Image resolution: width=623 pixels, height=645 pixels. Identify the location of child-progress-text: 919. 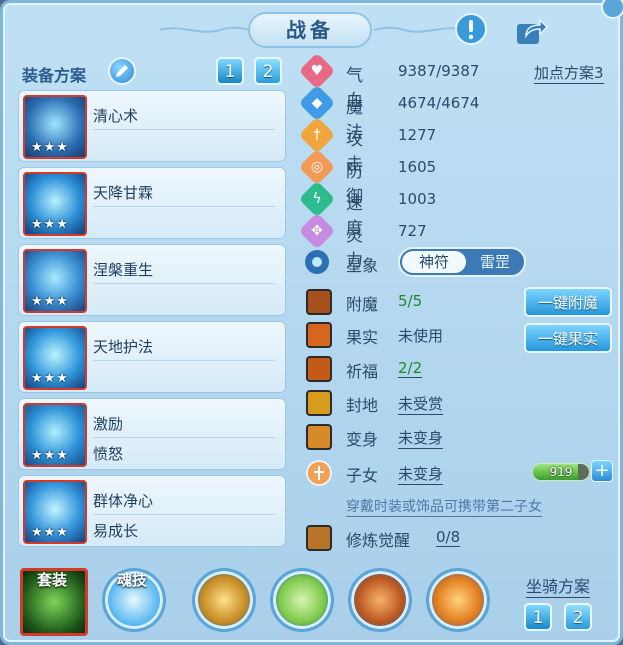
(561, 472).